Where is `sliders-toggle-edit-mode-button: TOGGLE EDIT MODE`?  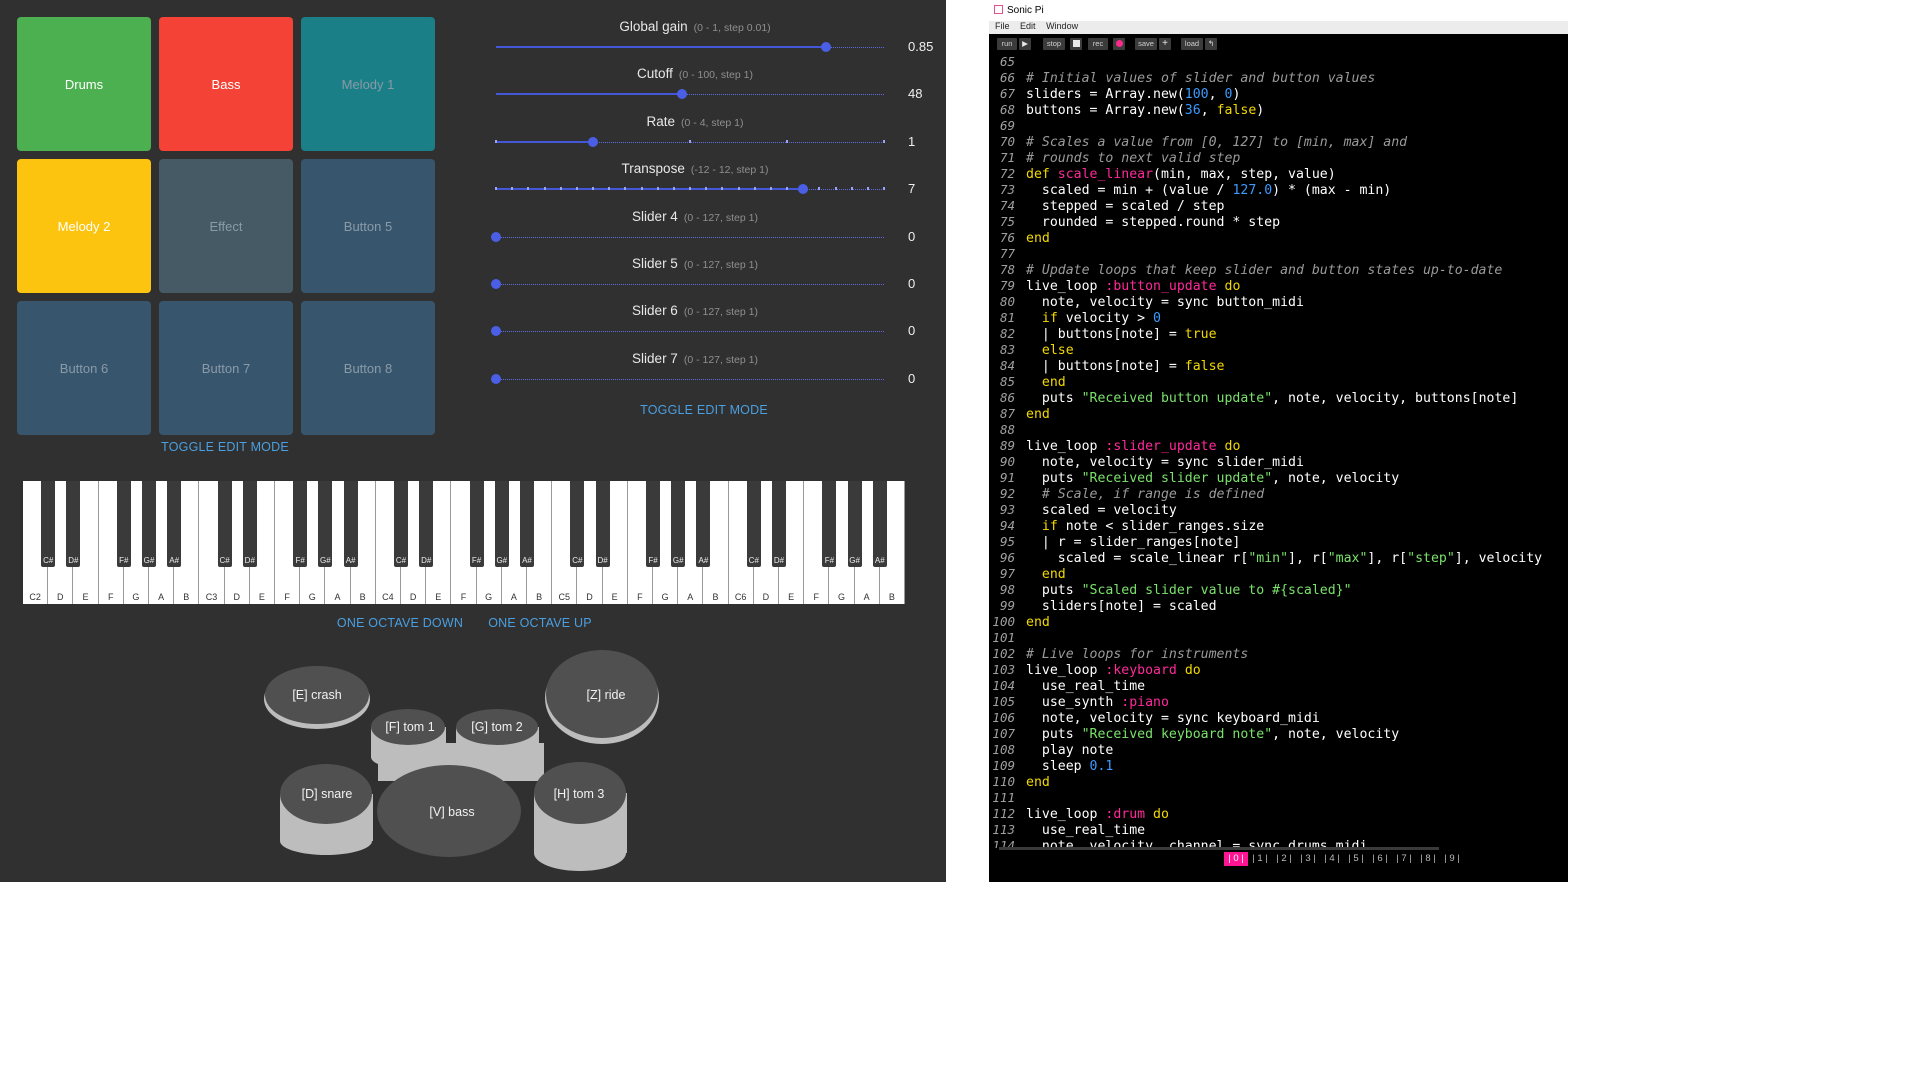 sliders-toggle-edit-mode-button: TOGGLE EDIT MODE is located at coordinates (704, 410).